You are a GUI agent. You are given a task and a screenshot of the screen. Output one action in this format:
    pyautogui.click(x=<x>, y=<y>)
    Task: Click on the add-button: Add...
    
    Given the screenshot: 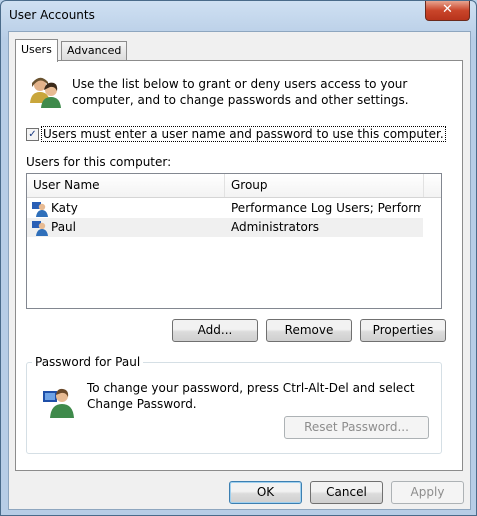 What is the action you would take?
    pyautogui.click(x=215, y=330)
    